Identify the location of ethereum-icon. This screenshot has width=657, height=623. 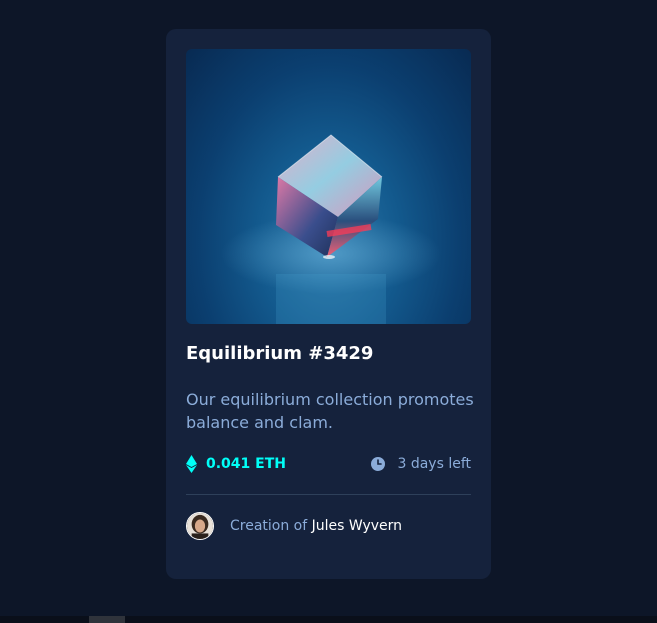
(191, 464).